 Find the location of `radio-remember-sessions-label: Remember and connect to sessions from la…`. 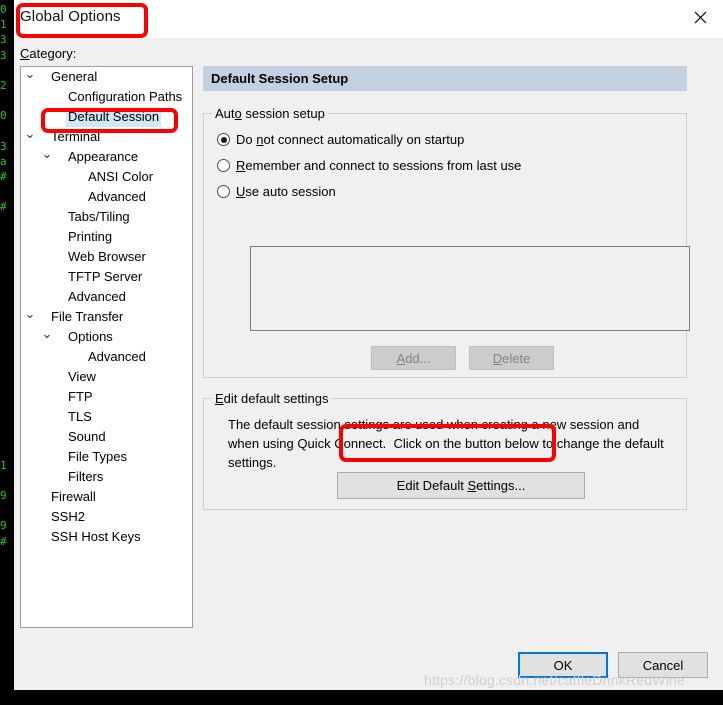

radio-remember-sessions-label: Remember and connect to sessions from la… is located at coordinates (379, 165).